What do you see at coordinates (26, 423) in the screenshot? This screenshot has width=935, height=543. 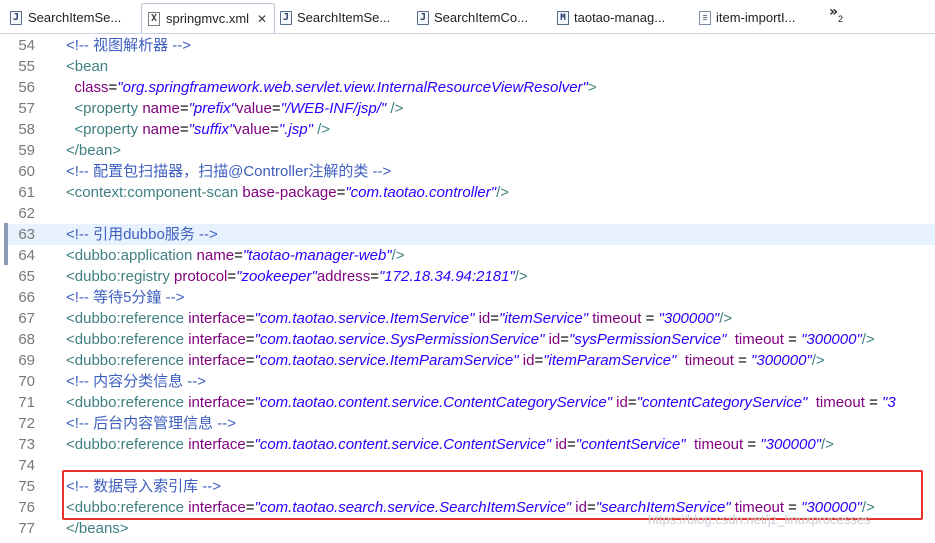 I see `line-number: 72` at bounding box center [26, 423].